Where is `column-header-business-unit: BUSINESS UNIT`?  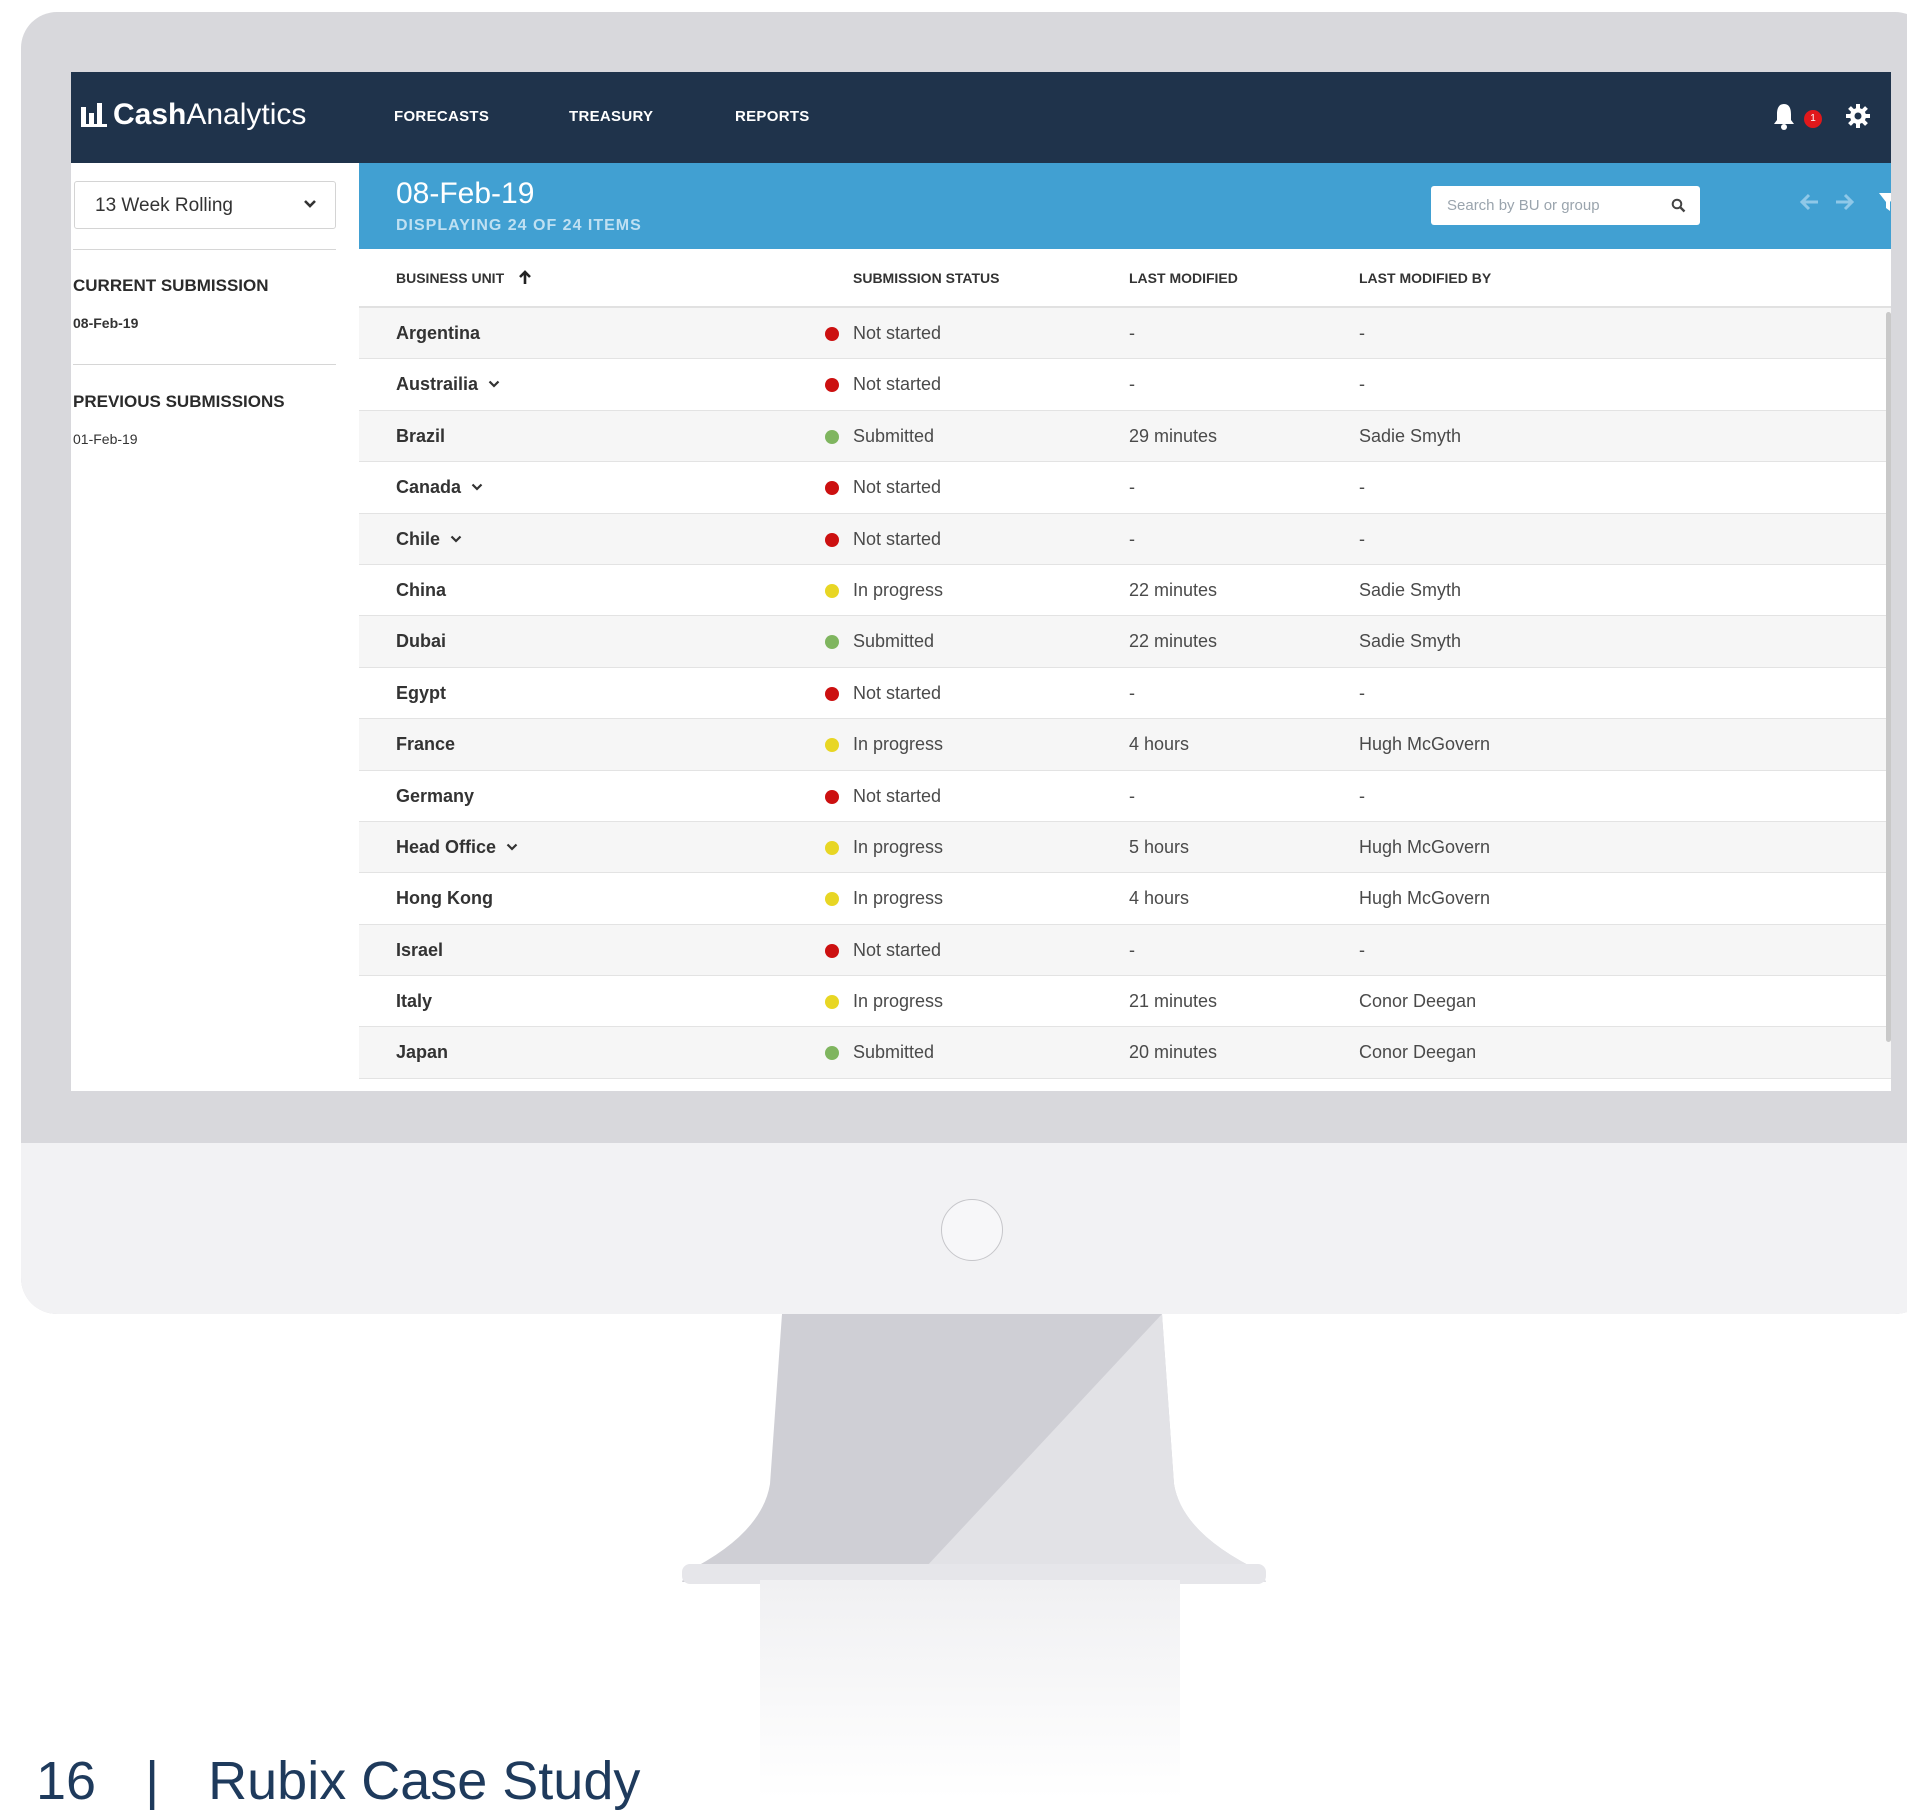 column-header-business-unit: BUSINESS UNIT is located at coordinates (464, 278).